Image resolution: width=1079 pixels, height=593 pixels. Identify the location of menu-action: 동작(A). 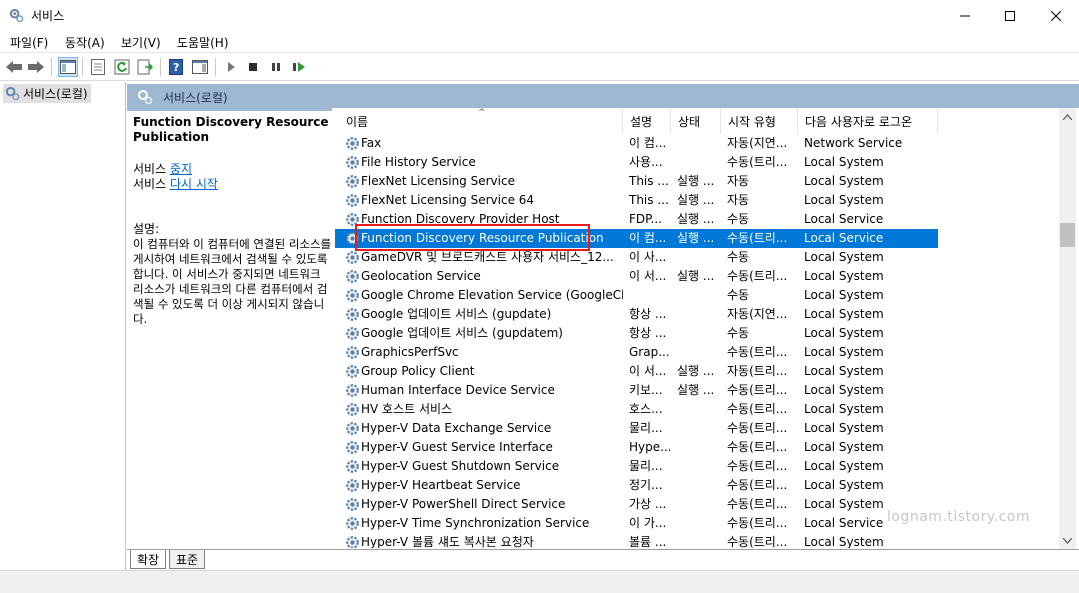
(85, 42).